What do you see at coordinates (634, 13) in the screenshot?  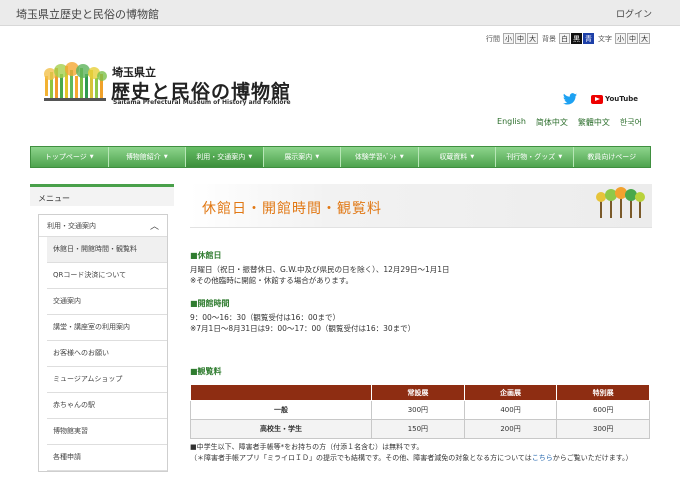 I see `login-link: ログイン` at bounding box center [634, 13].